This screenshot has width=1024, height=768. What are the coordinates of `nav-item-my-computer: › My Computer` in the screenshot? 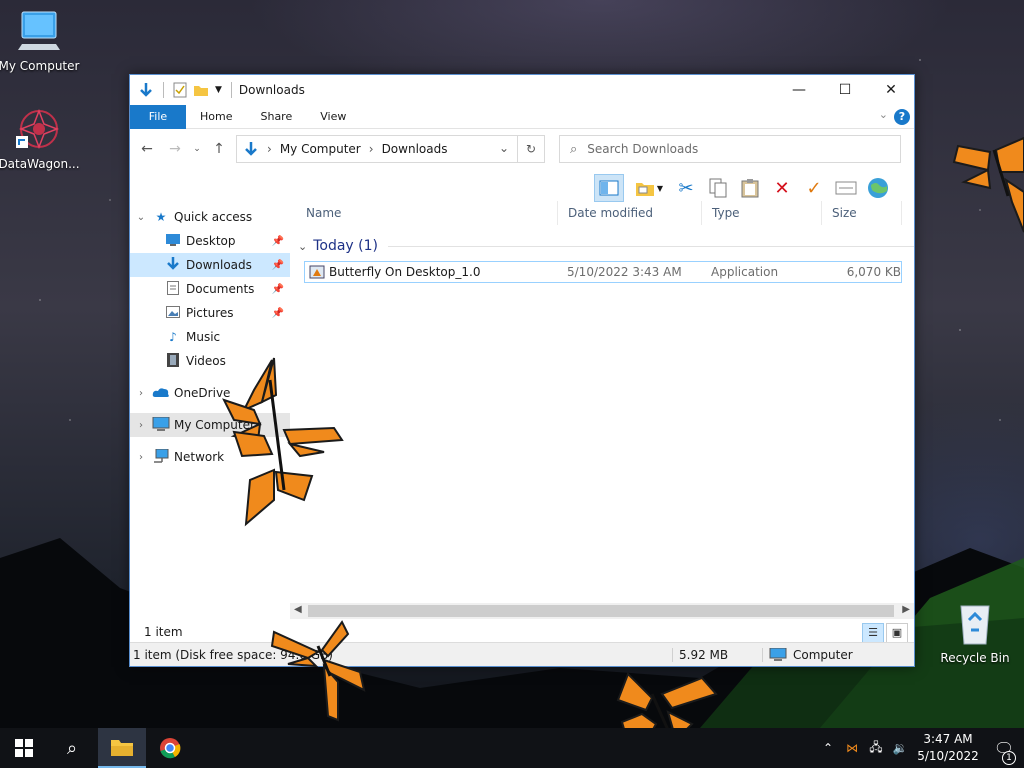 It's located at (210, 425).